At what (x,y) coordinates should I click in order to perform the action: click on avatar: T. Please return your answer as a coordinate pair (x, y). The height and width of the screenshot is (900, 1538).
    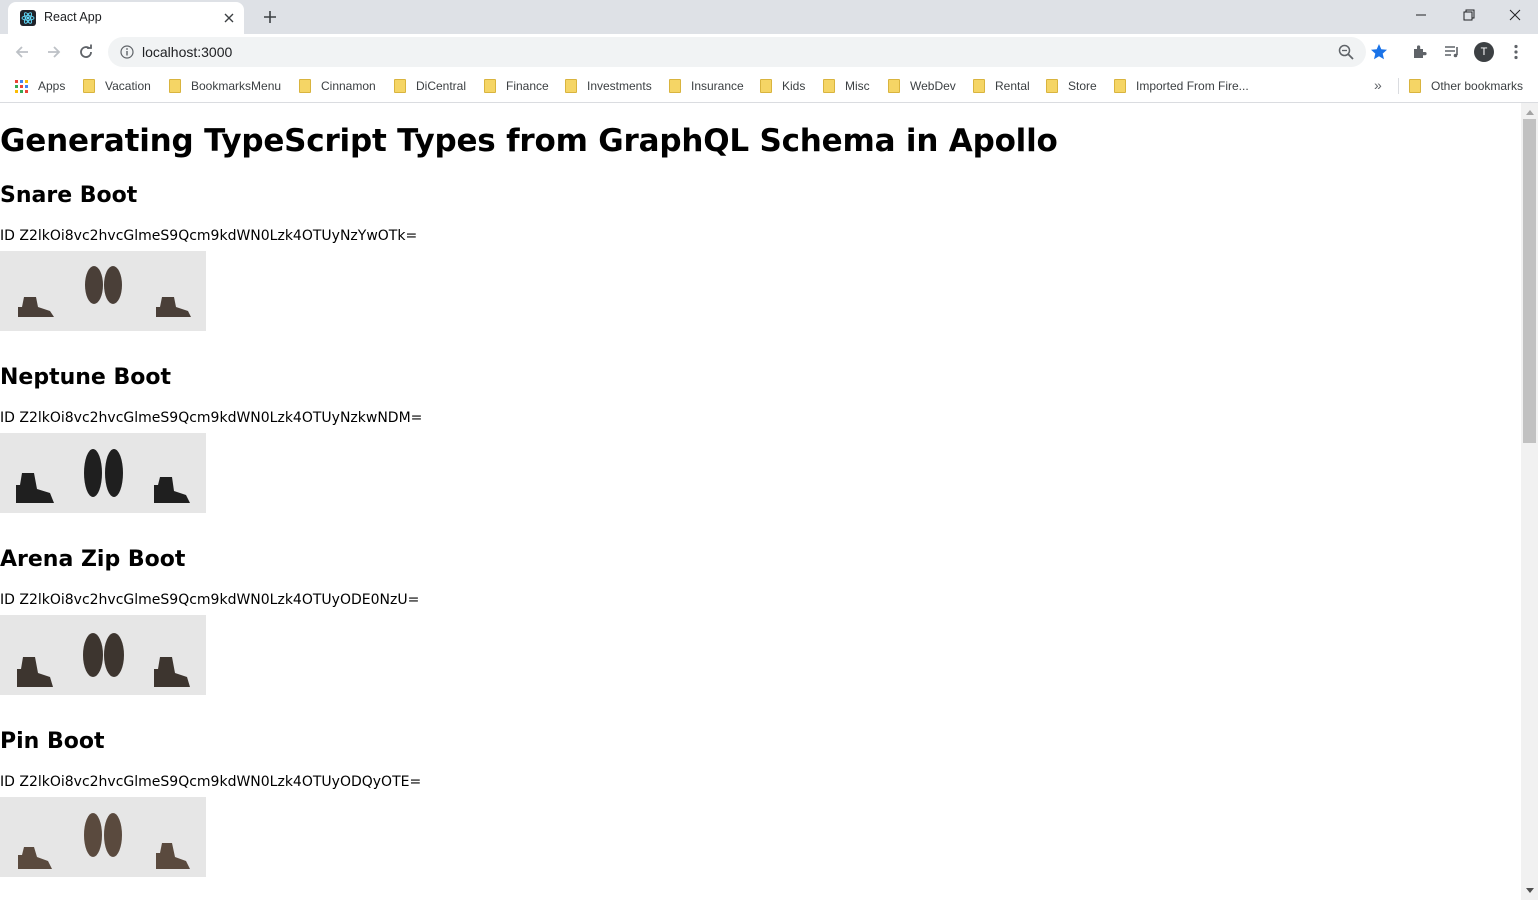
    Looking at the image, I should click on (1484, 52).